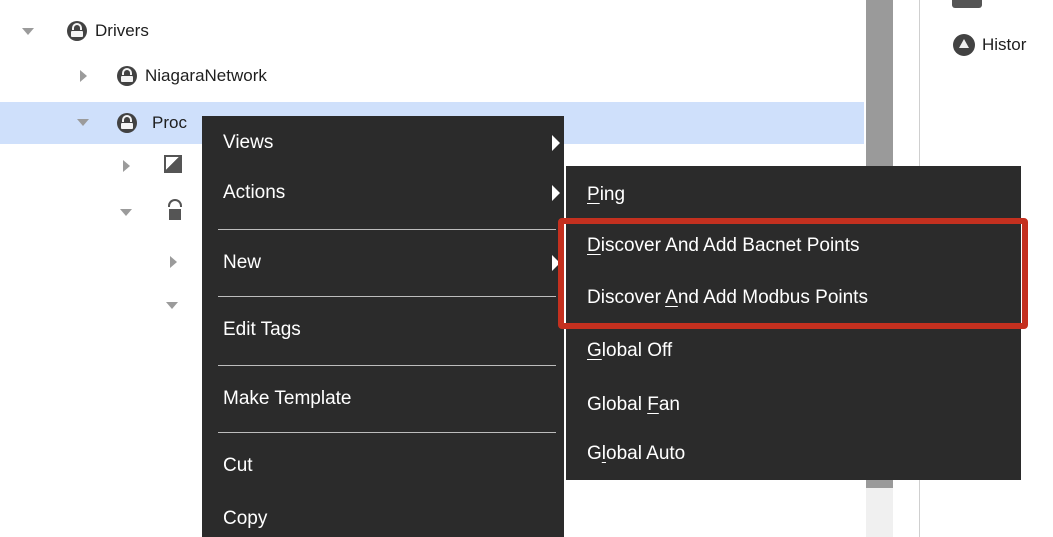 Image resolution: width=1053 pixels, height=537 pixels. What do you see at coordinates (430, 76) in the screenshot?
I see `tree-row-niagara-network: NiagaraNetwork` at bounding box center [430, 76].